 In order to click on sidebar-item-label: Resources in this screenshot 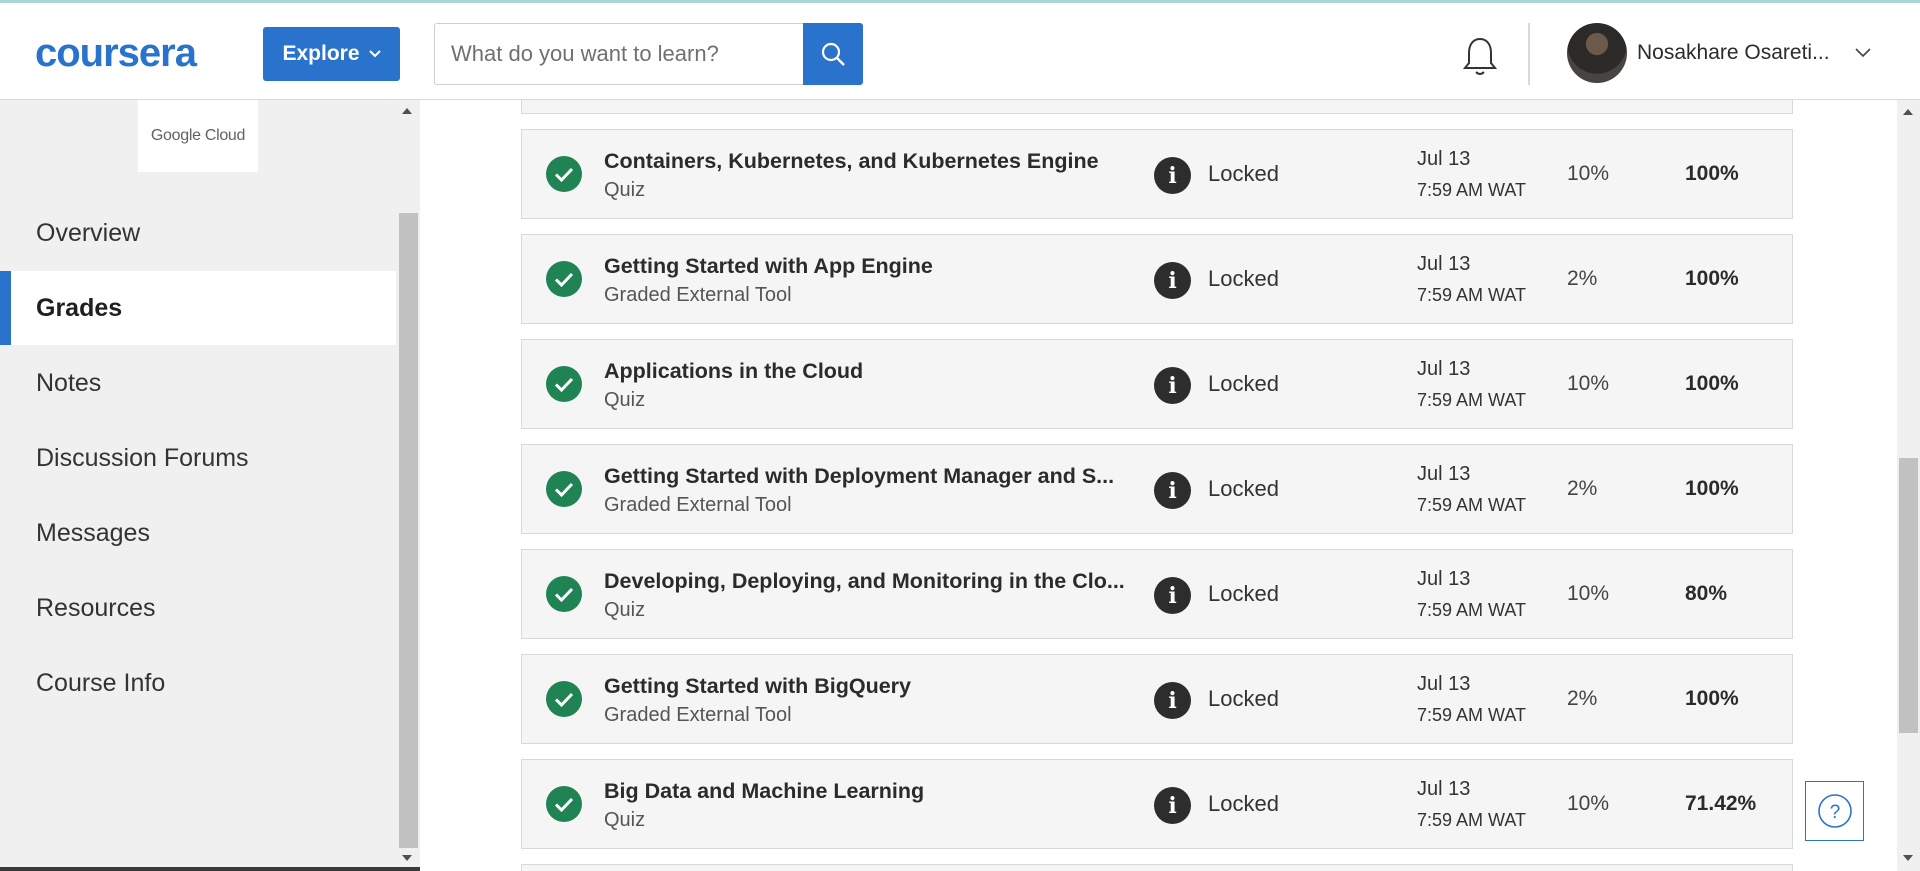, I will do `click(96, 607)`.